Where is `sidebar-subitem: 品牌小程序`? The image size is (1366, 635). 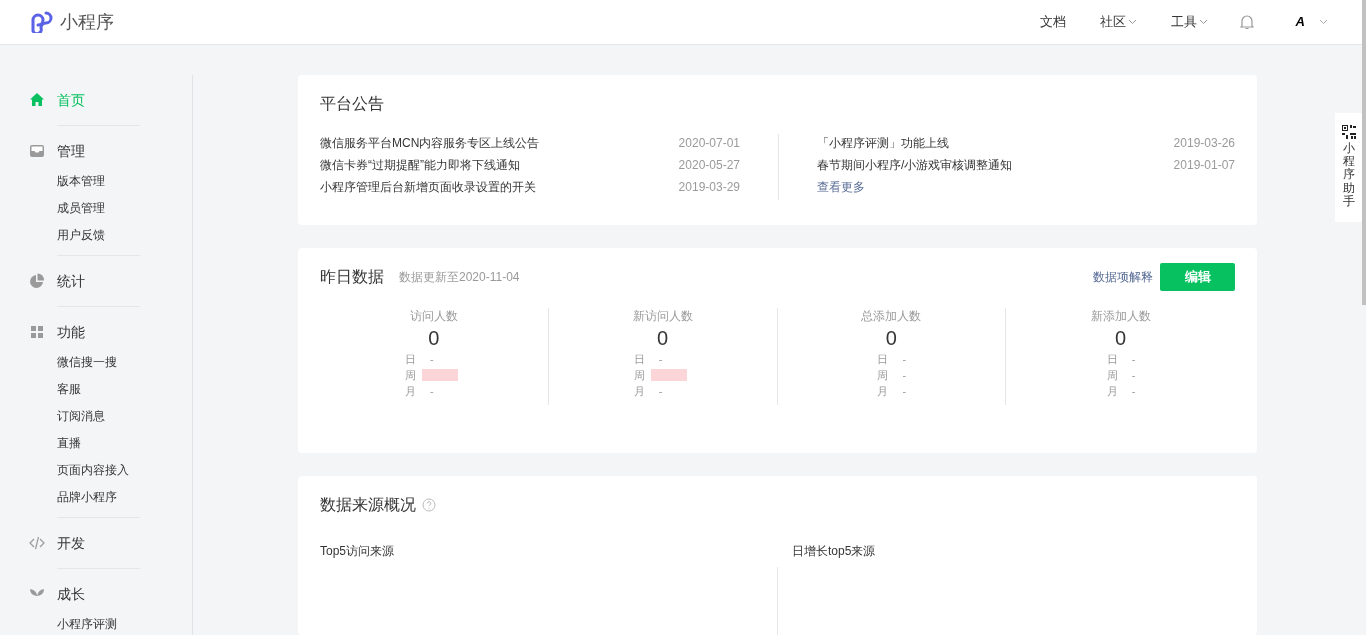
sidebar-subitem: 品牌小程序 is located at coordinates (124, 497).